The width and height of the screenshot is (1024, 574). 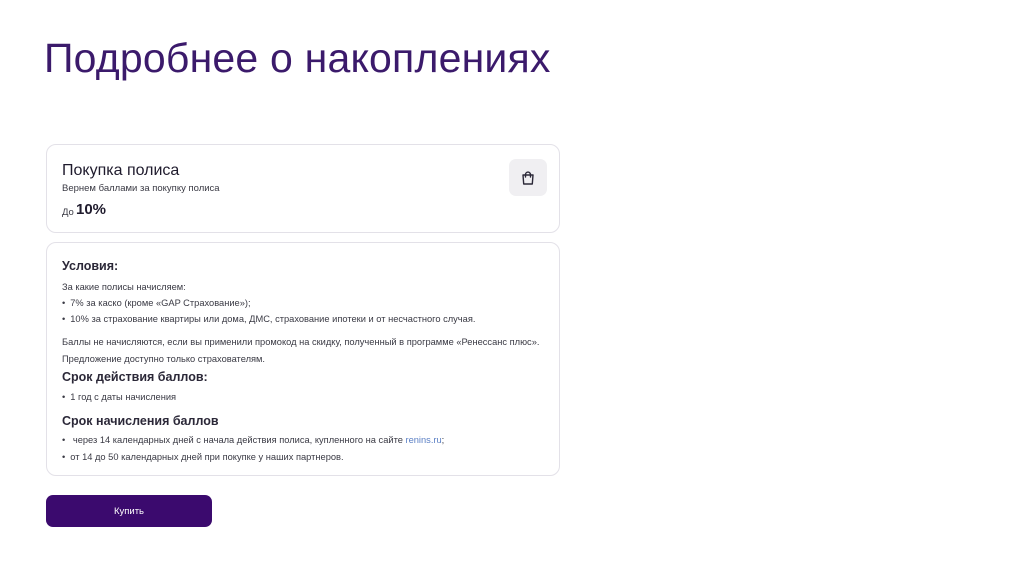 What do you see at coordinates (90, 266) in the screenshot?
I see `conditions-heading: Условия:` at bounding box center [90, 266].